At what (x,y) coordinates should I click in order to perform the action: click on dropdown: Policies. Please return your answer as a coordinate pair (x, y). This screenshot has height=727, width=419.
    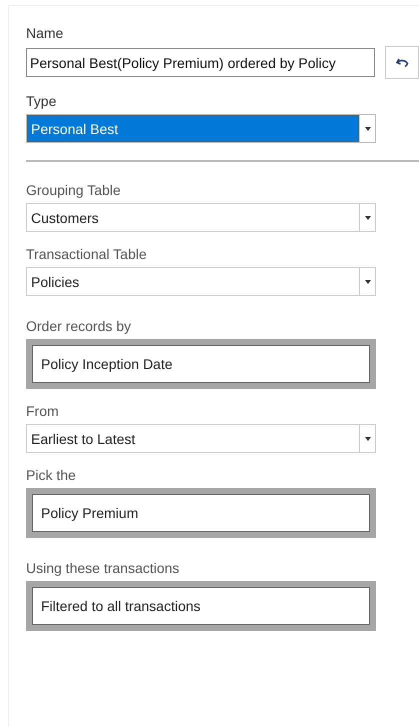
    Looking at the image, I should click on (201, 281).